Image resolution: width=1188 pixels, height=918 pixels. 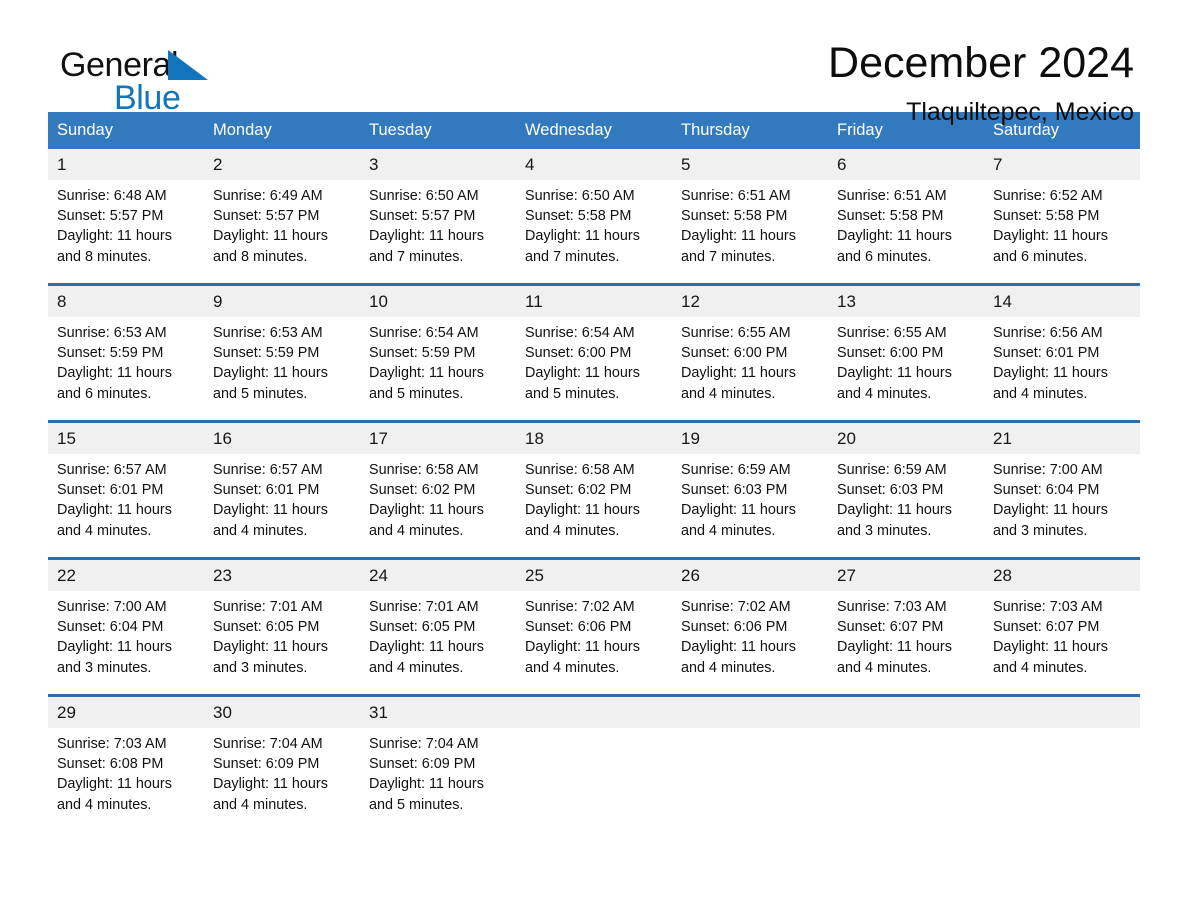 What do you see at coordinates (736, 196) in the screenshot?
I see `sunrise-text: Sunrise: 6:51 AM` at bounding box center [736, 196].